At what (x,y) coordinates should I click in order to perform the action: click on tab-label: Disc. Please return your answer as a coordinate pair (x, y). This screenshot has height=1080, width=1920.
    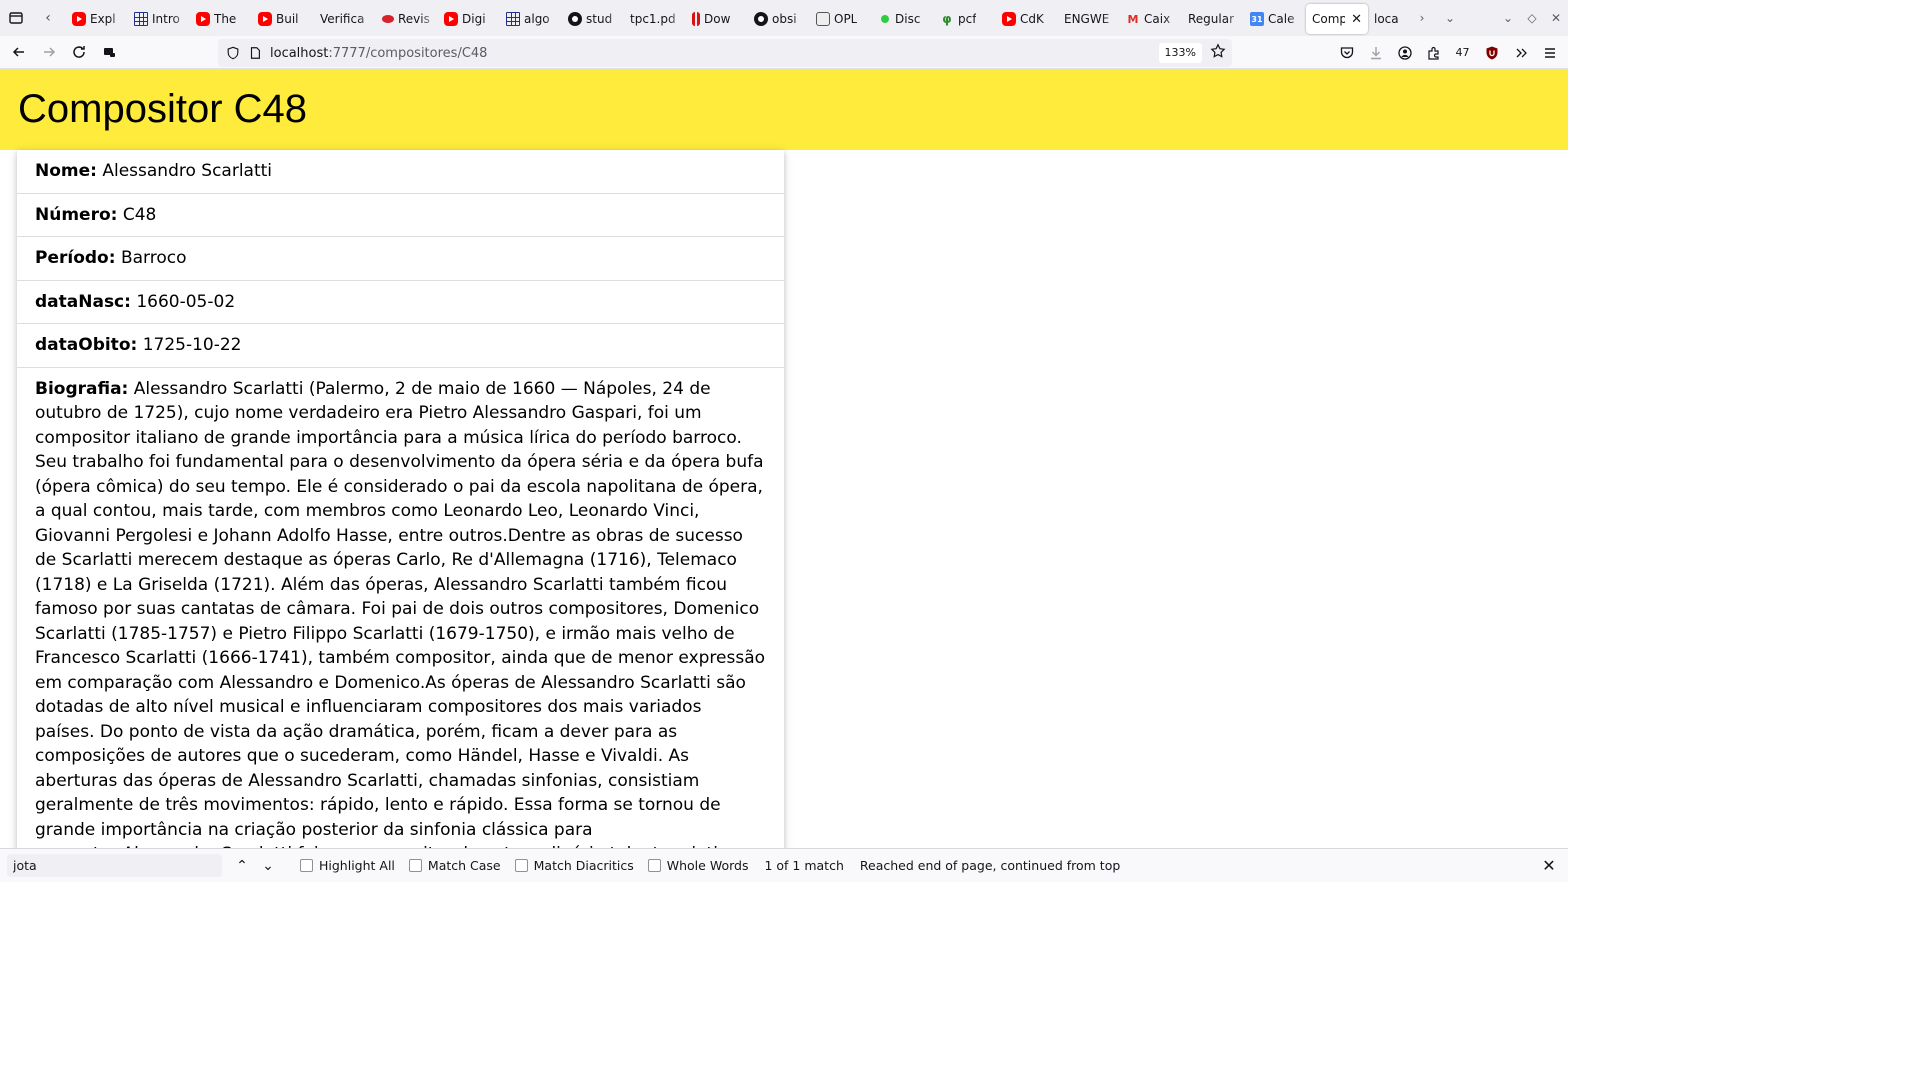
    Looking at the image, I should click on (908, 19).